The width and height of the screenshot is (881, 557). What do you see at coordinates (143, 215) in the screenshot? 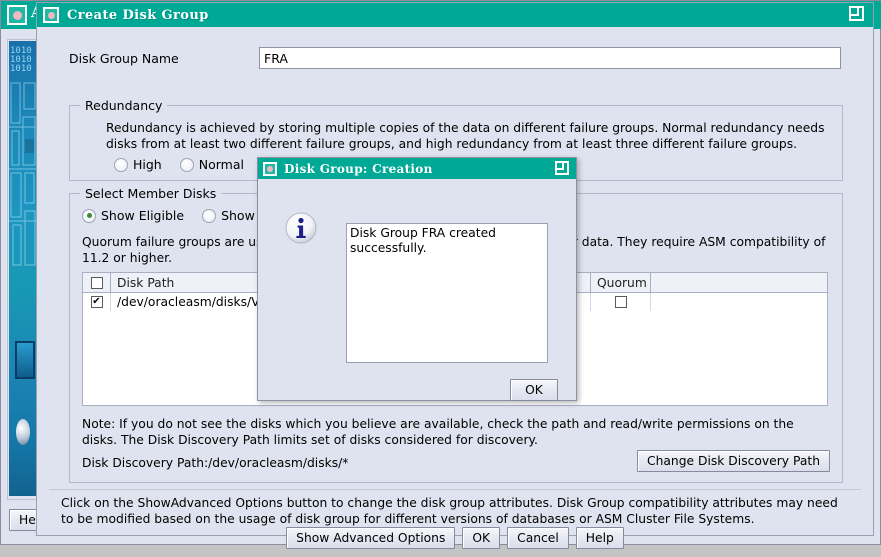
I see `filter-show-eligible-label: Show Eligible` at bounding box center [143, 215].